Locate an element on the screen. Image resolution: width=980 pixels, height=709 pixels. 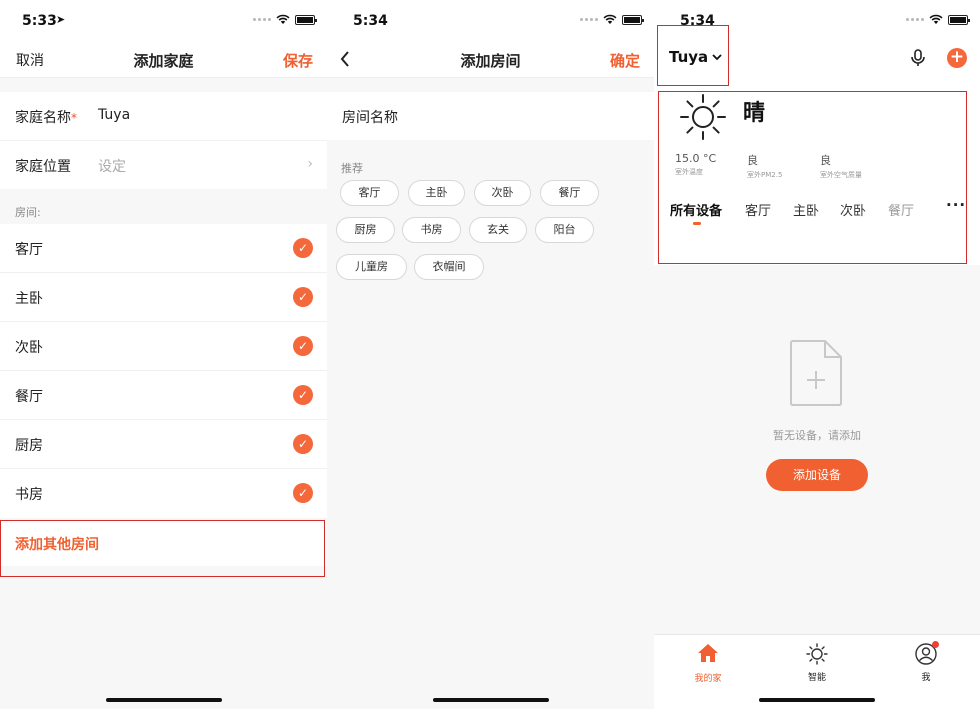
room-item: 书房 ✓ is located at coordinates (163, 493).